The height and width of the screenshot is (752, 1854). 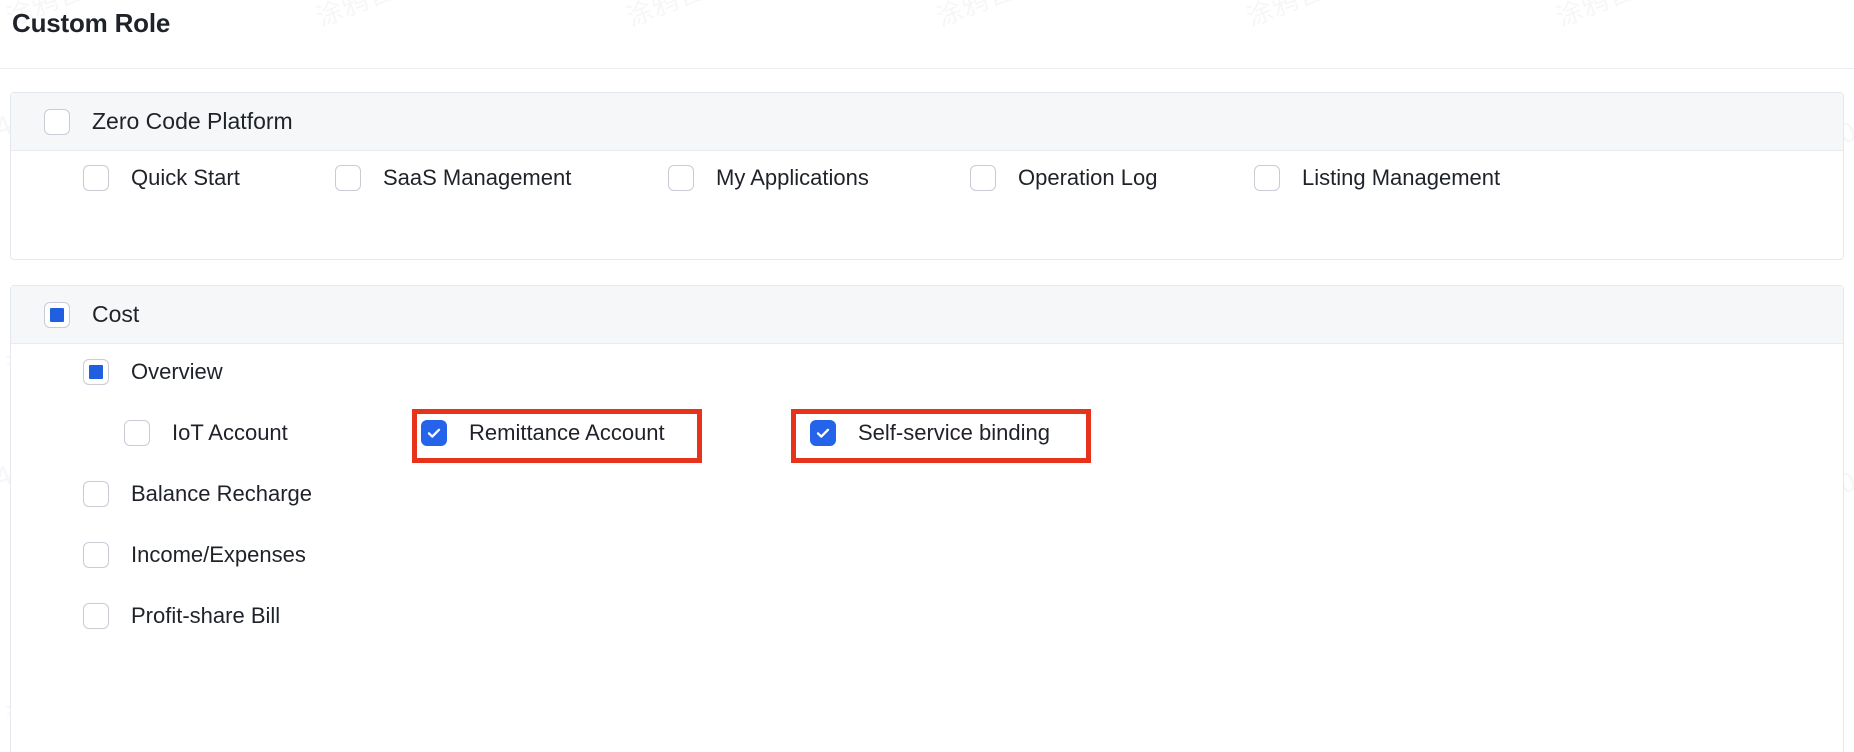 What do you see at coordinates (91, 23) in the screenshot?
I see `page-title: Custom Role` at bounding box center [91, 23].